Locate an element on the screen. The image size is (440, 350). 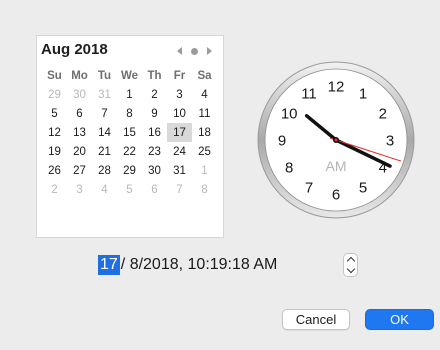
chevron-right-icon is located at coordinates (209, 51).